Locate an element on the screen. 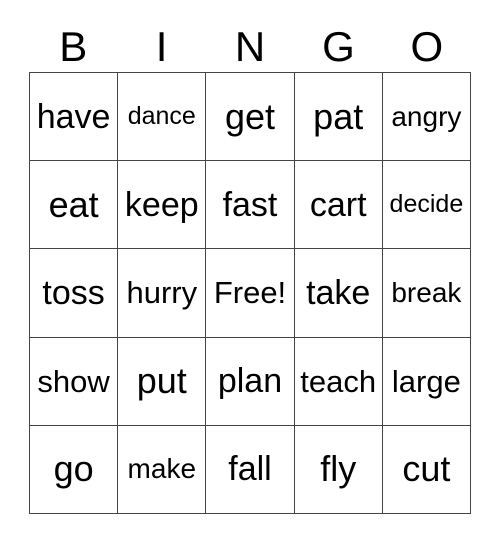 The width and height of the screenshot is (500, 544). bingo-cell: dance is located at coordinates (162, 117).